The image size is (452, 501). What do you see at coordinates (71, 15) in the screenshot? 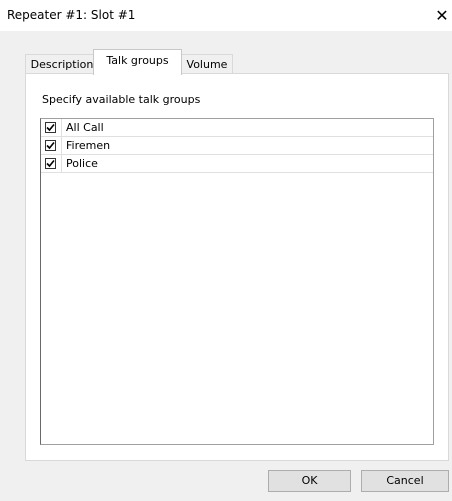
I see `window-title: Repeater #1: Slot #1` at bounding box center [71, 15].